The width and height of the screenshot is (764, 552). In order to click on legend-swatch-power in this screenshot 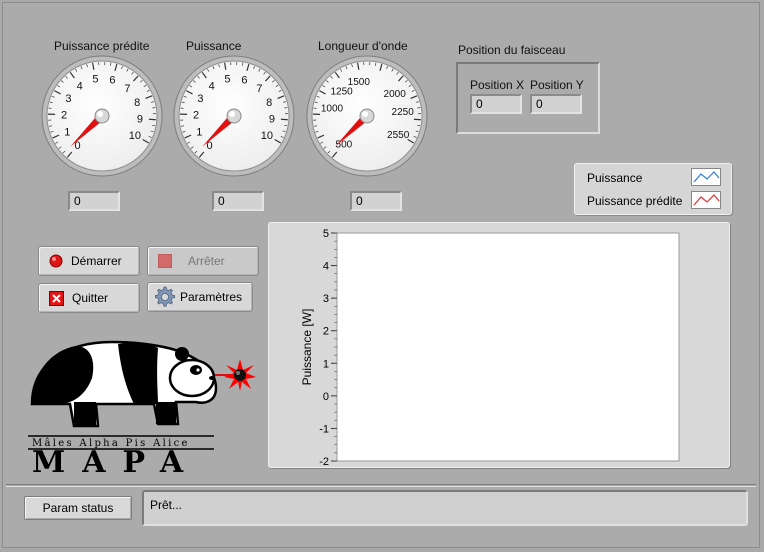, I will do `click(706, 177)`.